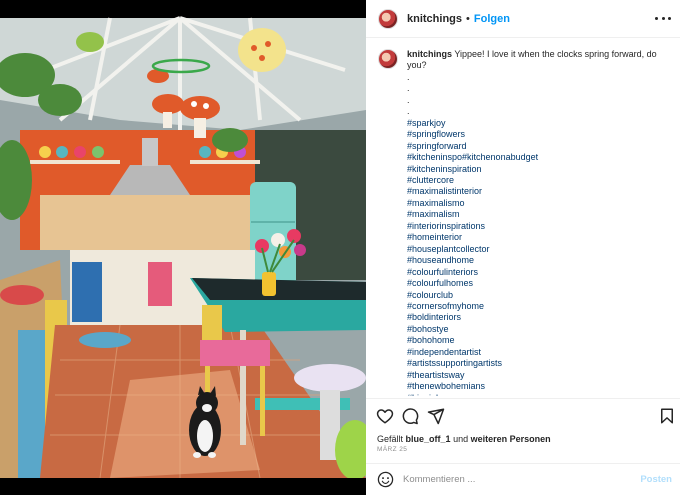 The height and width of the screenshot is (495, 680). Describe the element at coordinates (538, 226) in the screenshot. I see `hashtag-link: #interiorinspirations` at that location.